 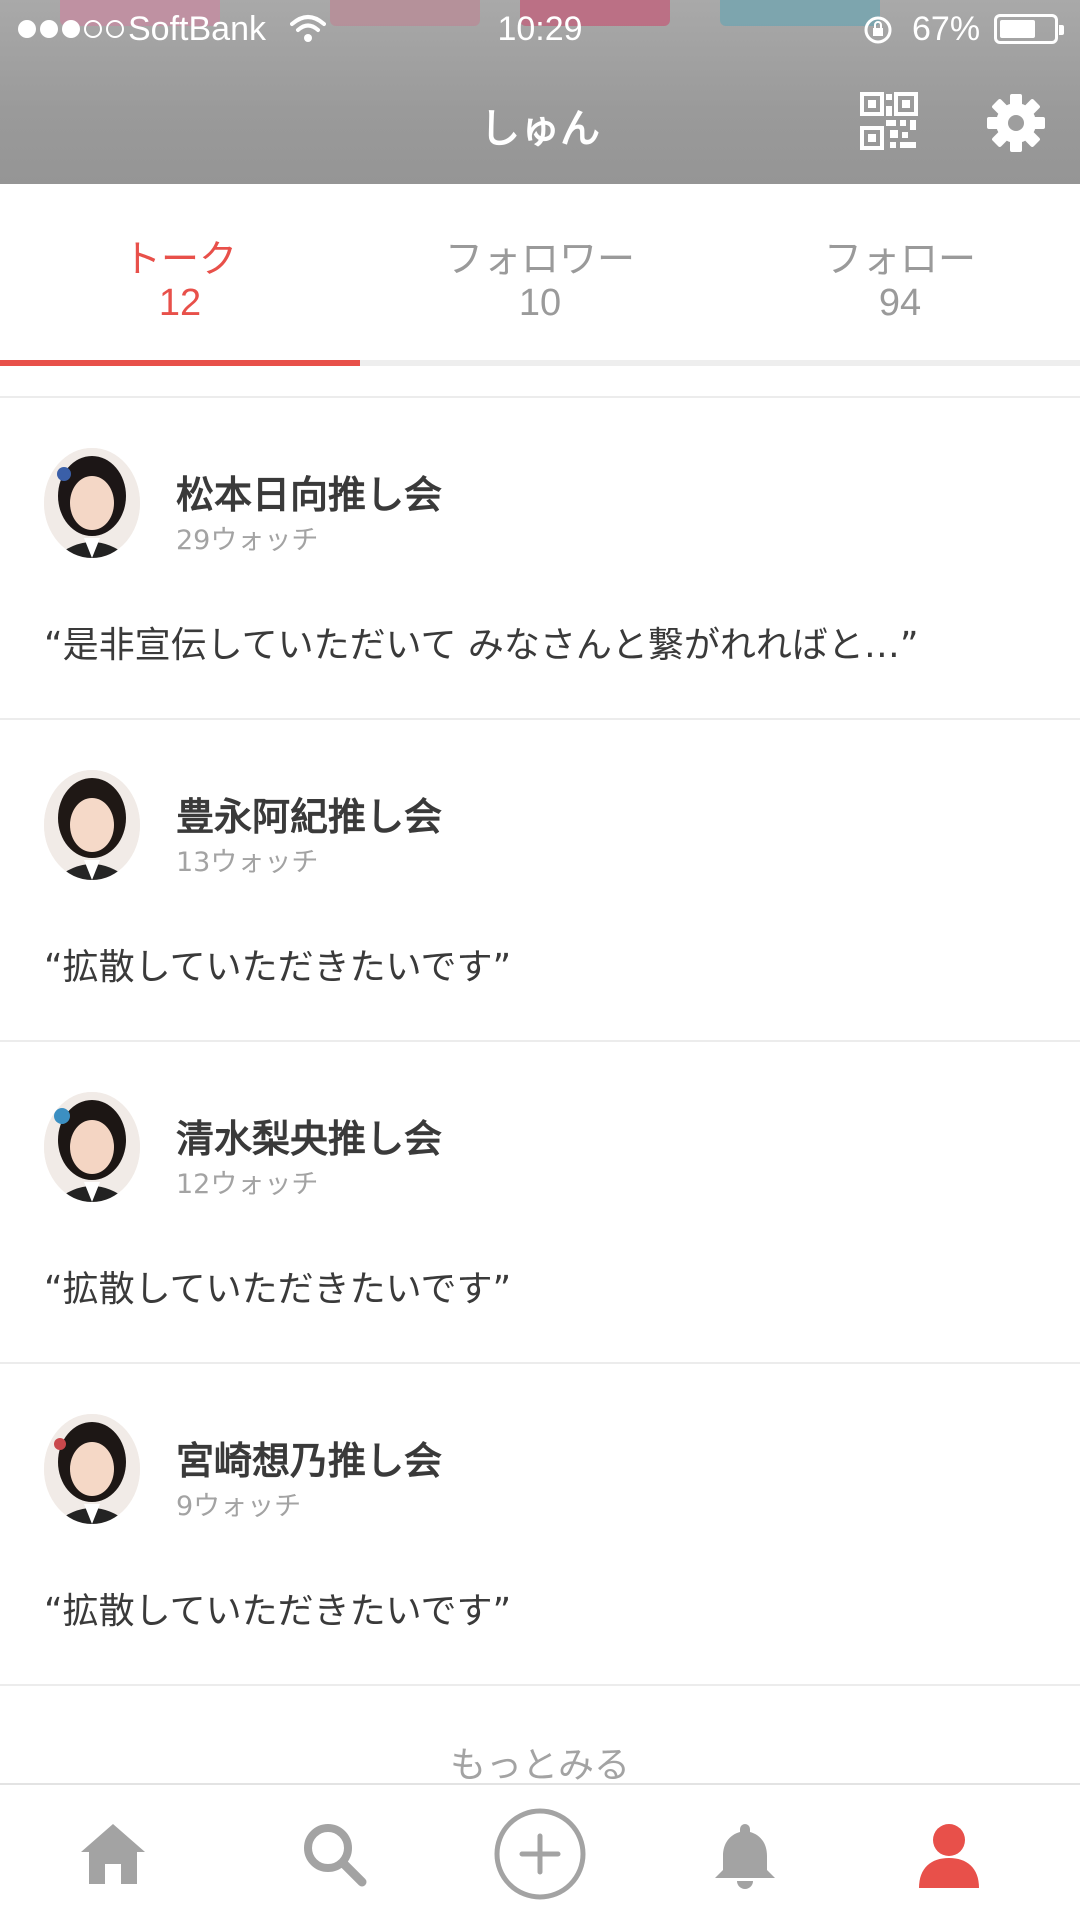 I want to click on nav-notifications, so click(x=745, y=1854).